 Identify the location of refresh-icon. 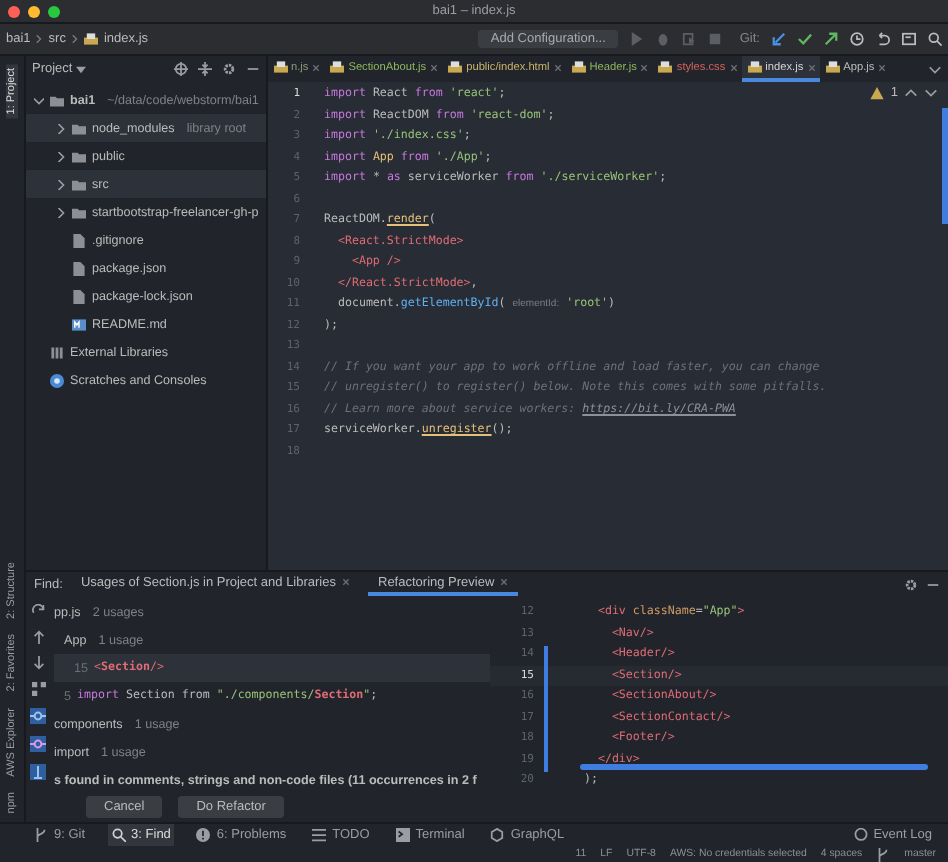
(38, 611).